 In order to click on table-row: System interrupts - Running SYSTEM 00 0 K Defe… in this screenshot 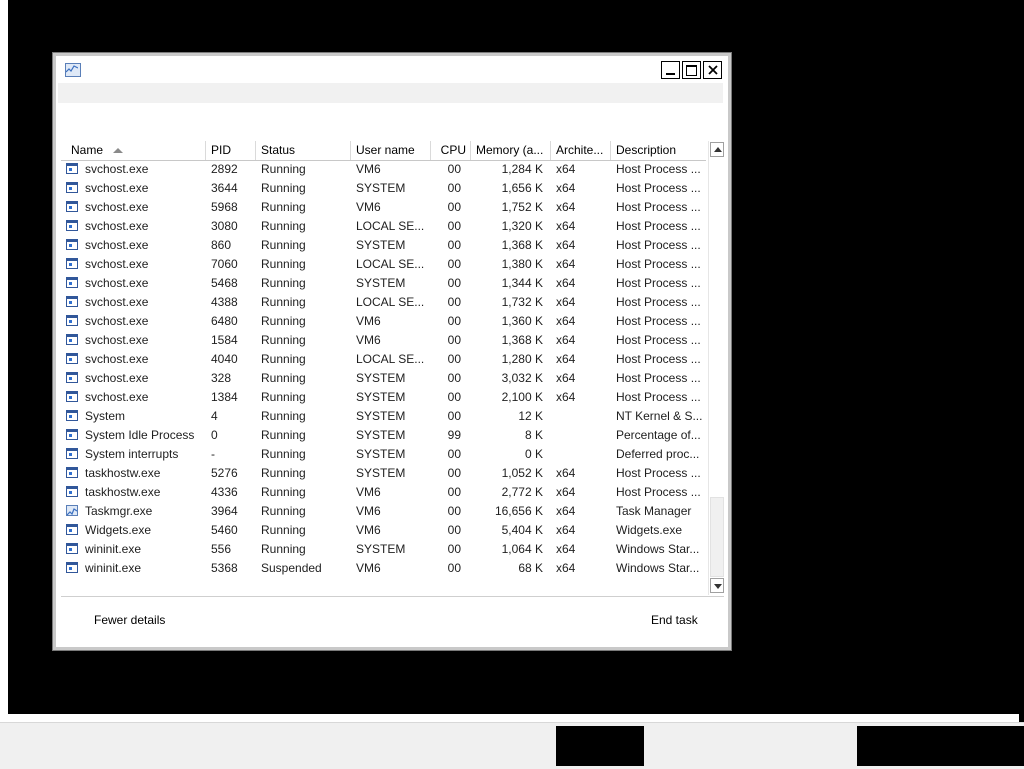, I will do `click(383, 454)`.